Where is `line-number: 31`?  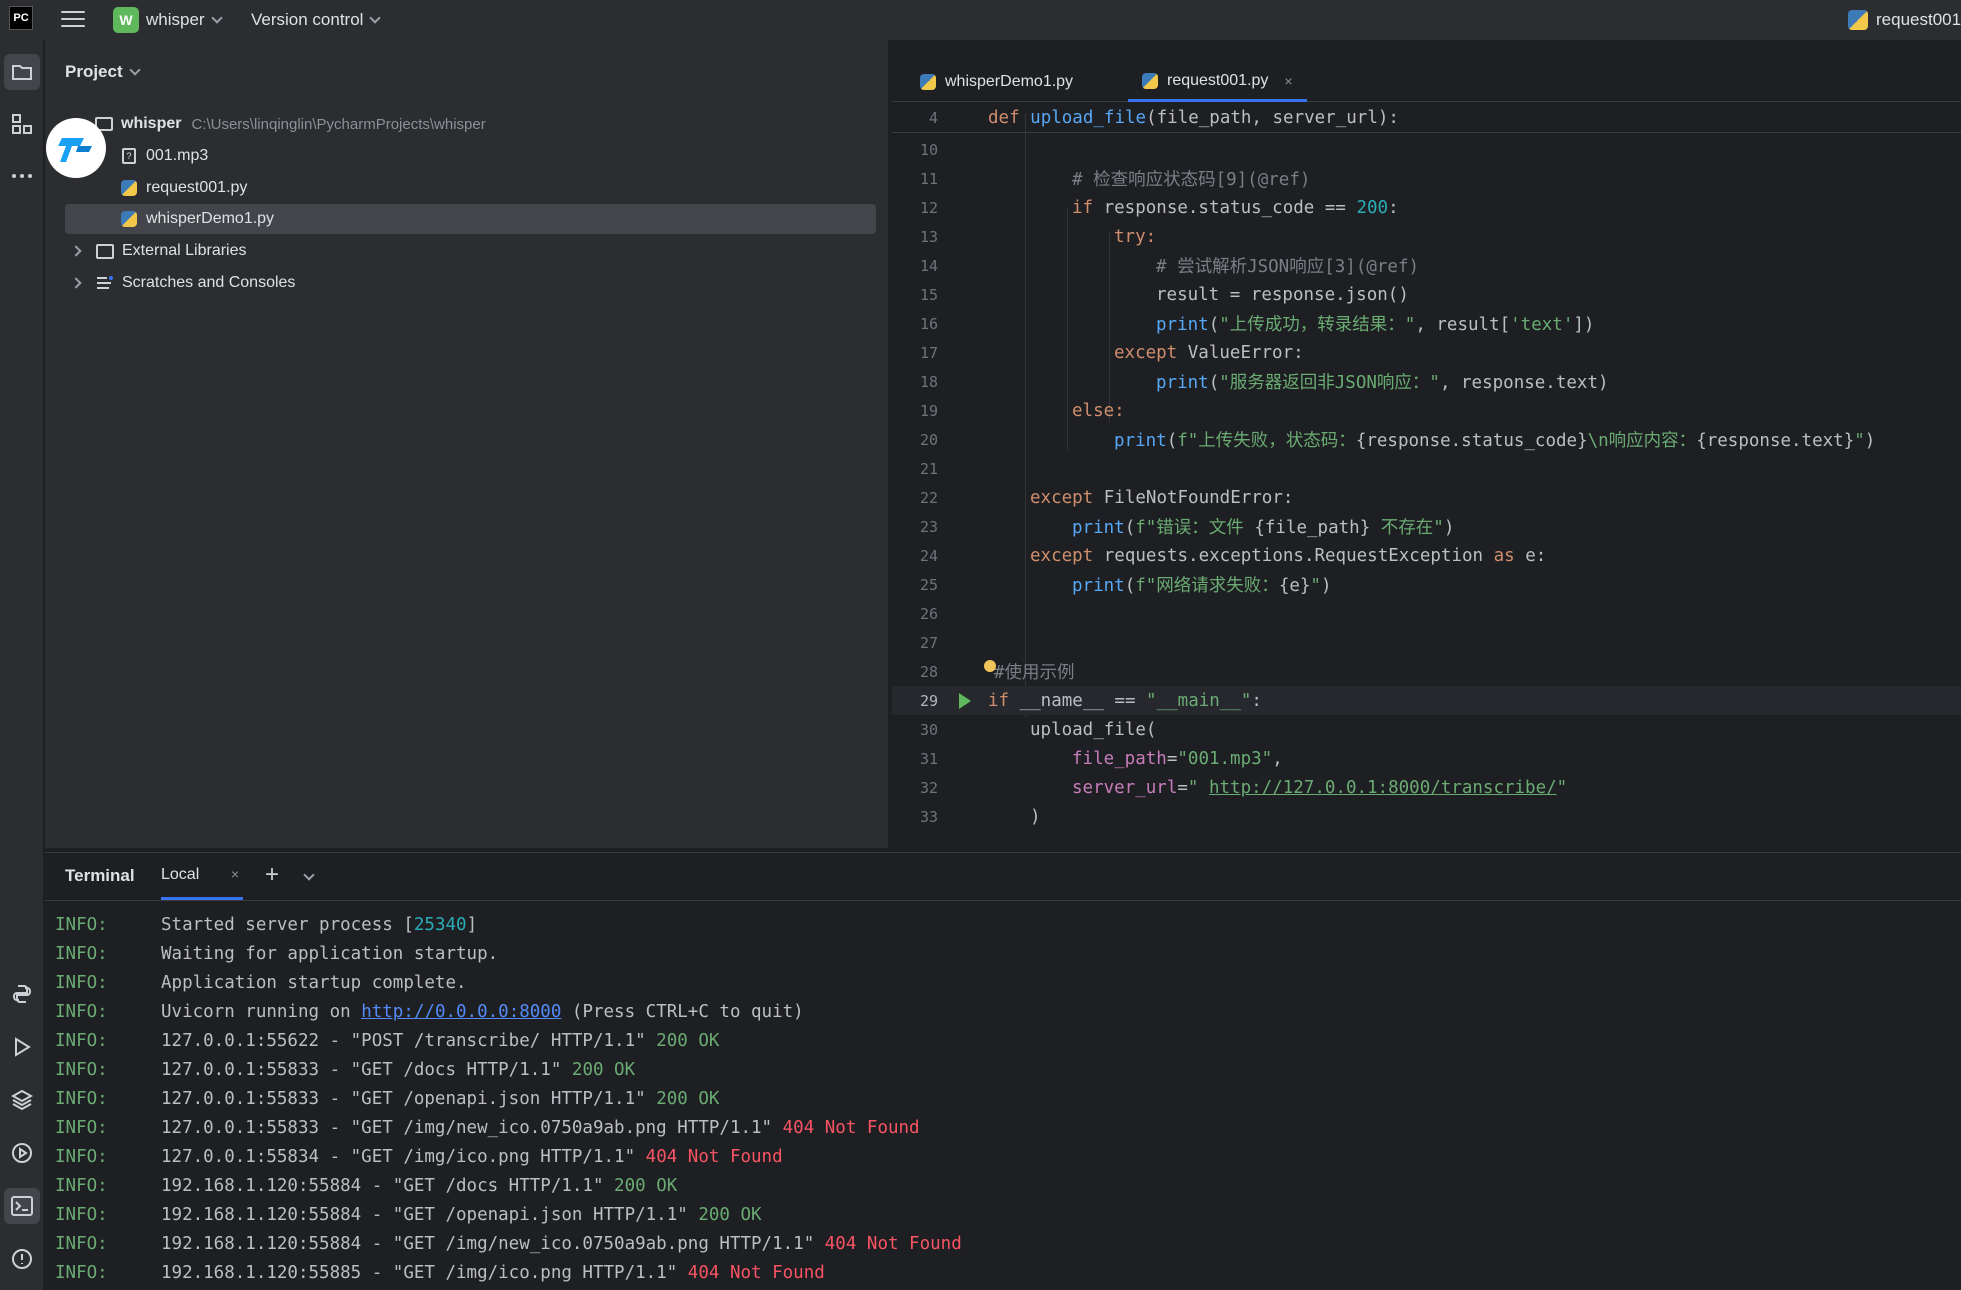
line-number: 31 is located at coordinates (928, 758).